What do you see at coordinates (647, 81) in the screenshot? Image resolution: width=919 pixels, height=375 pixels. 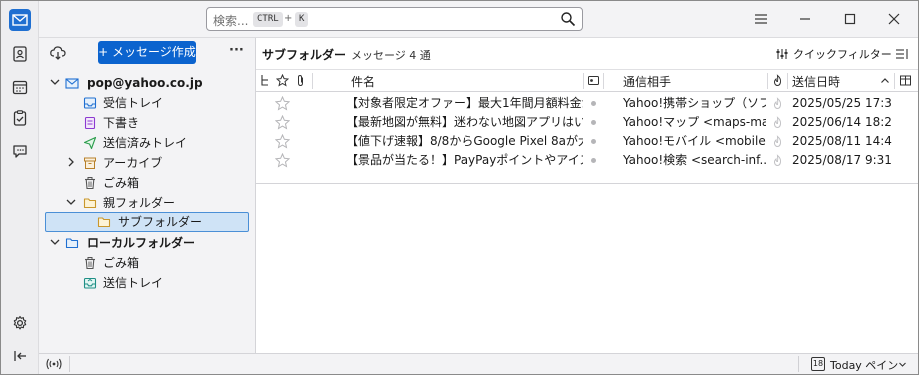 I see `correspondent-column-header: 通信相手` at bounding box center [647, 81].